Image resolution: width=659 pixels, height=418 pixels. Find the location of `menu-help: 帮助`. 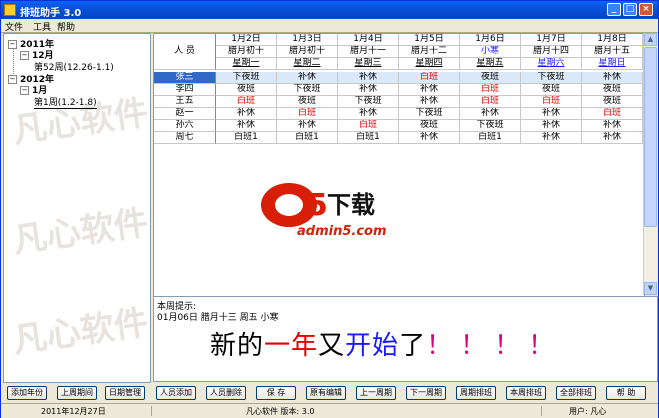

menu-help: 帮助 is located at coordinates (66, 26).